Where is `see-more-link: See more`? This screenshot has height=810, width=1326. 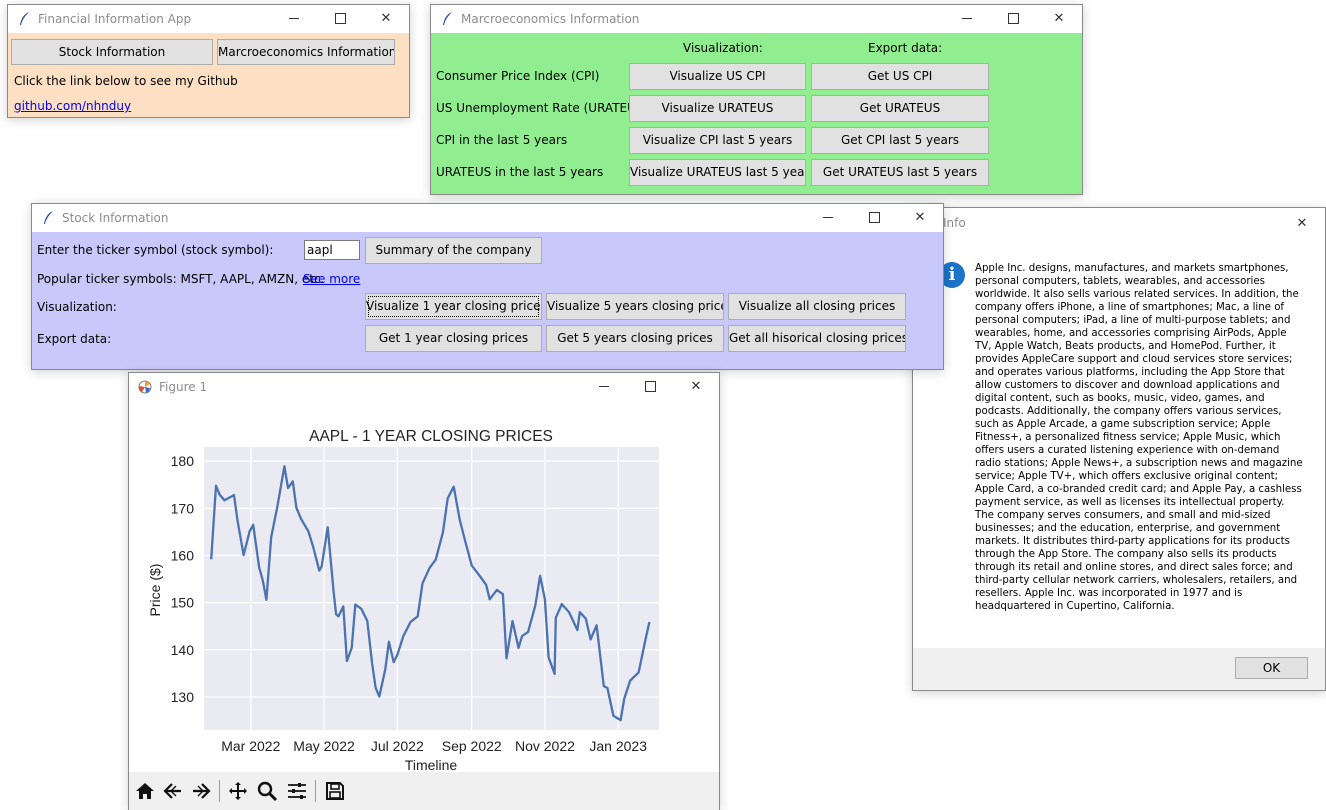 see-more-link: See more is located at coordinates (331, 279).